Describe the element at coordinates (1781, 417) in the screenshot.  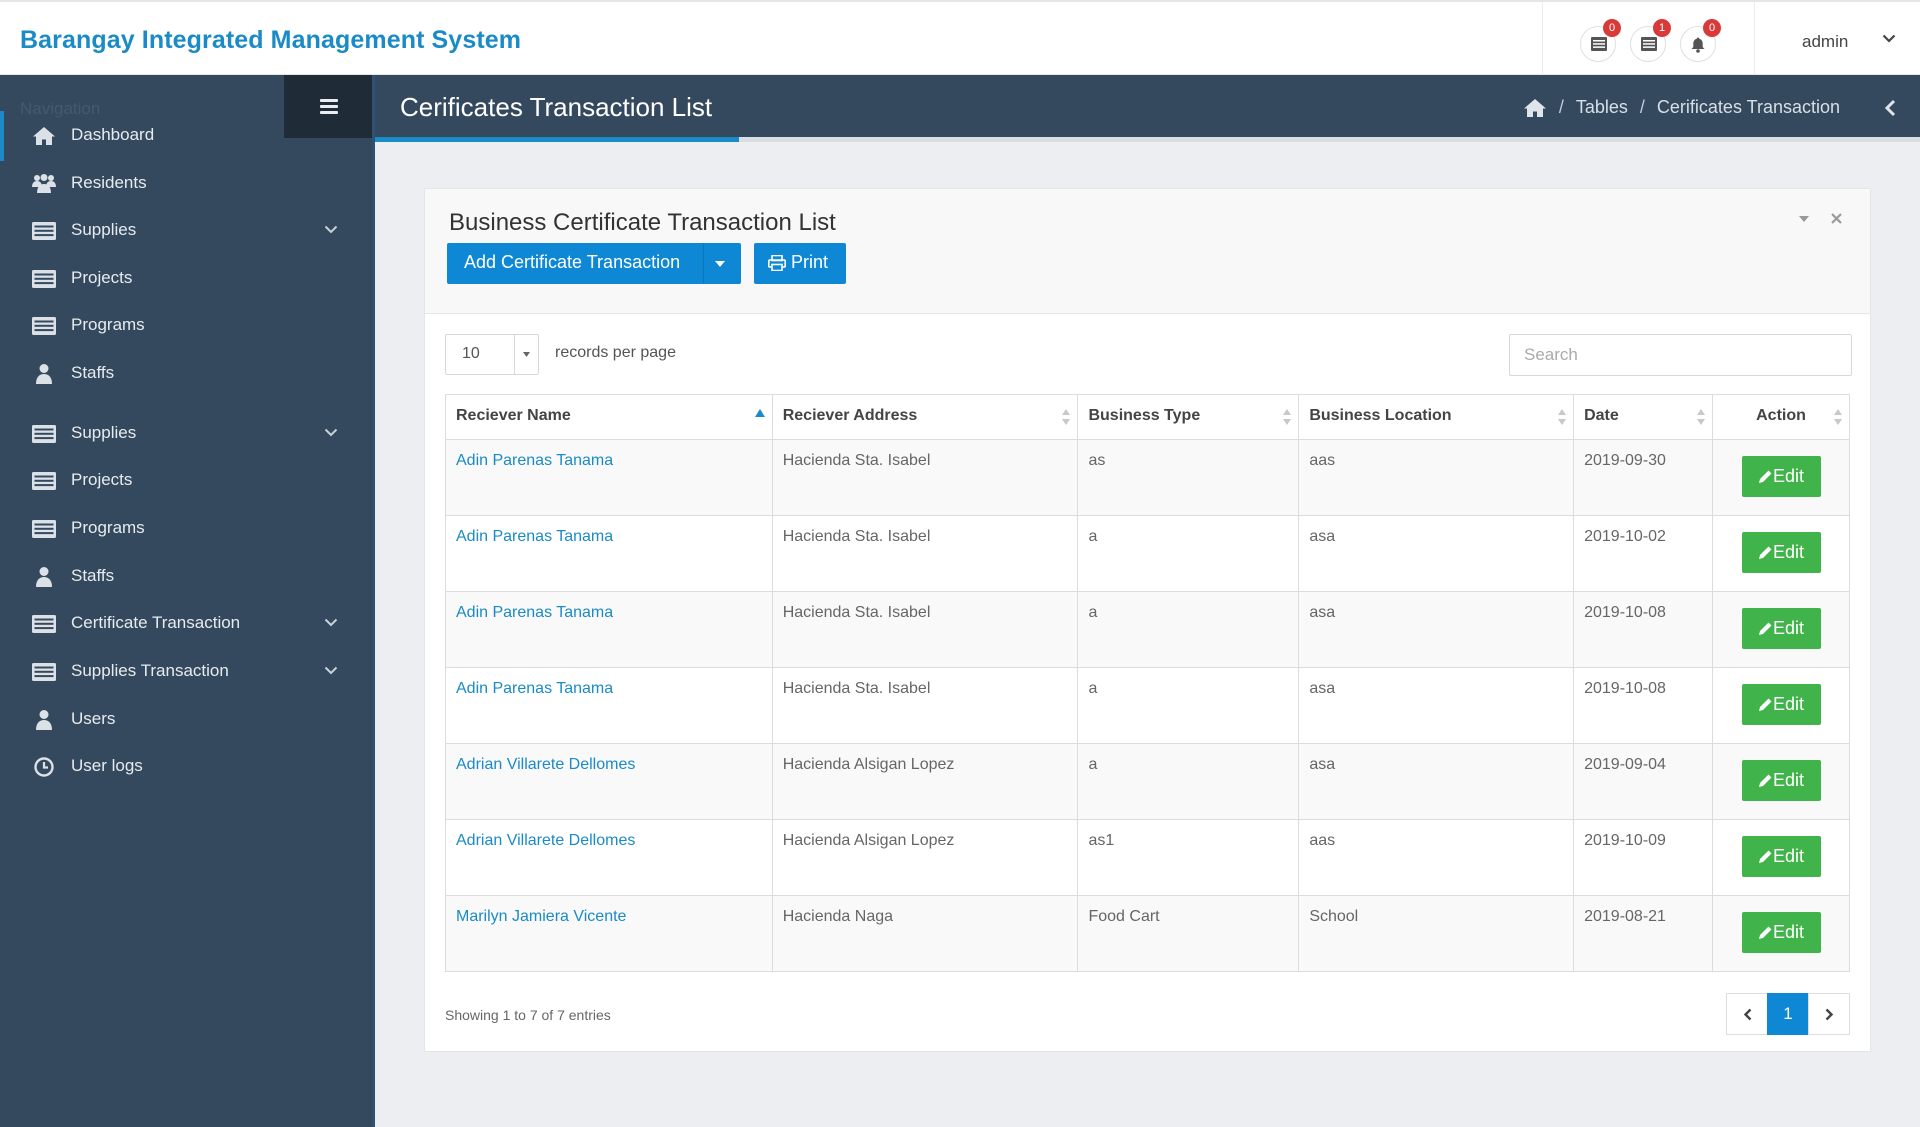
I see `column-header-action: Action` at that location.